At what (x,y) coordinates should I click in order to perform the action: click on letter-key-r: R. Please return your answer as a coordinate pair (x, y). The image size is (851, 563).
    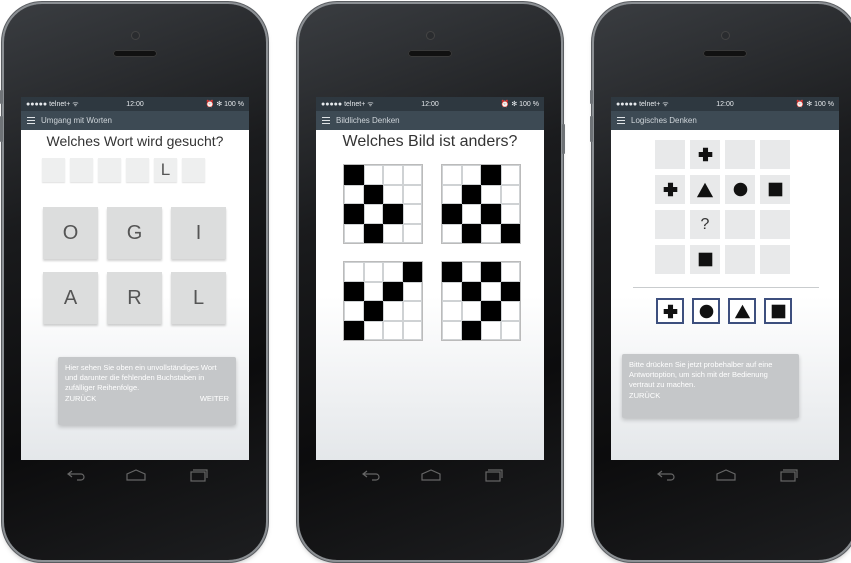
    Looking at the image, I should click on (134, 298).